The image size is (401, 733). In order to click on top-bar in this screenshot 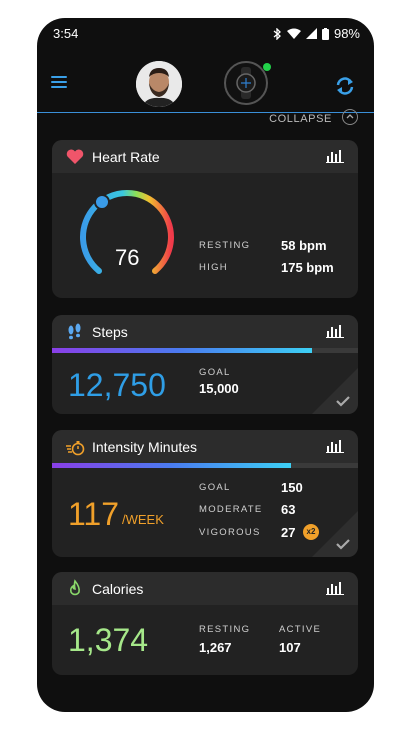, I will do `click(205, 80)`.